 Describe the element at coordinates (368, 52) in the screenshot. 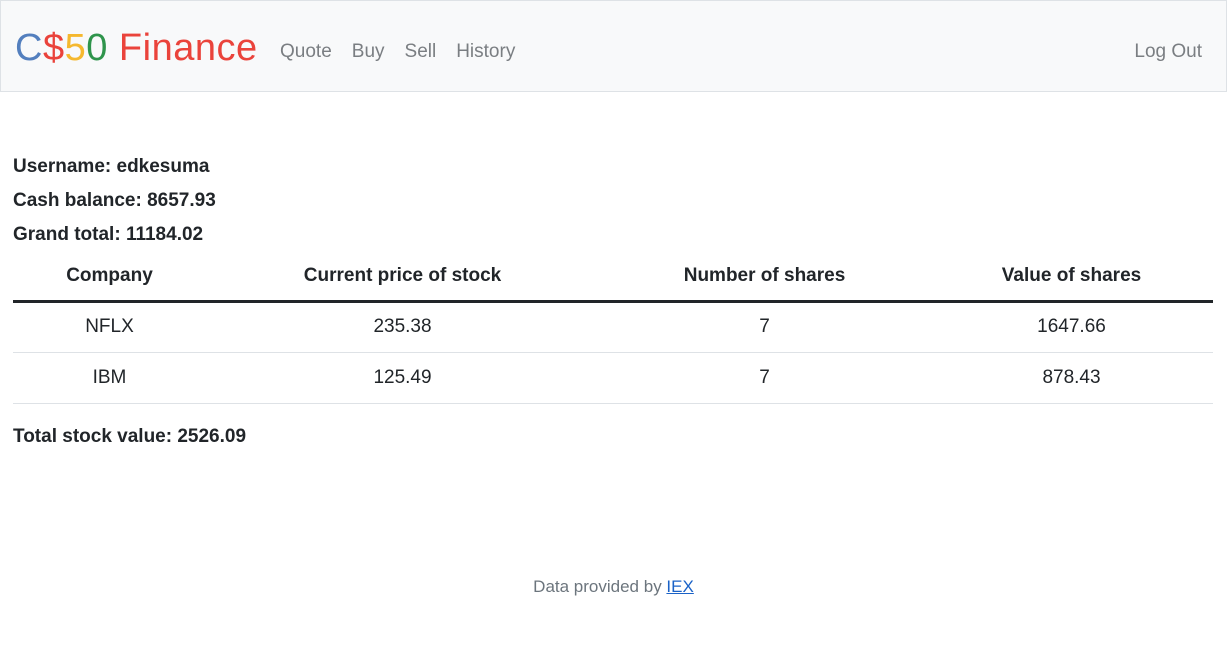

I see `nav-link-buy: Buy` at that location.